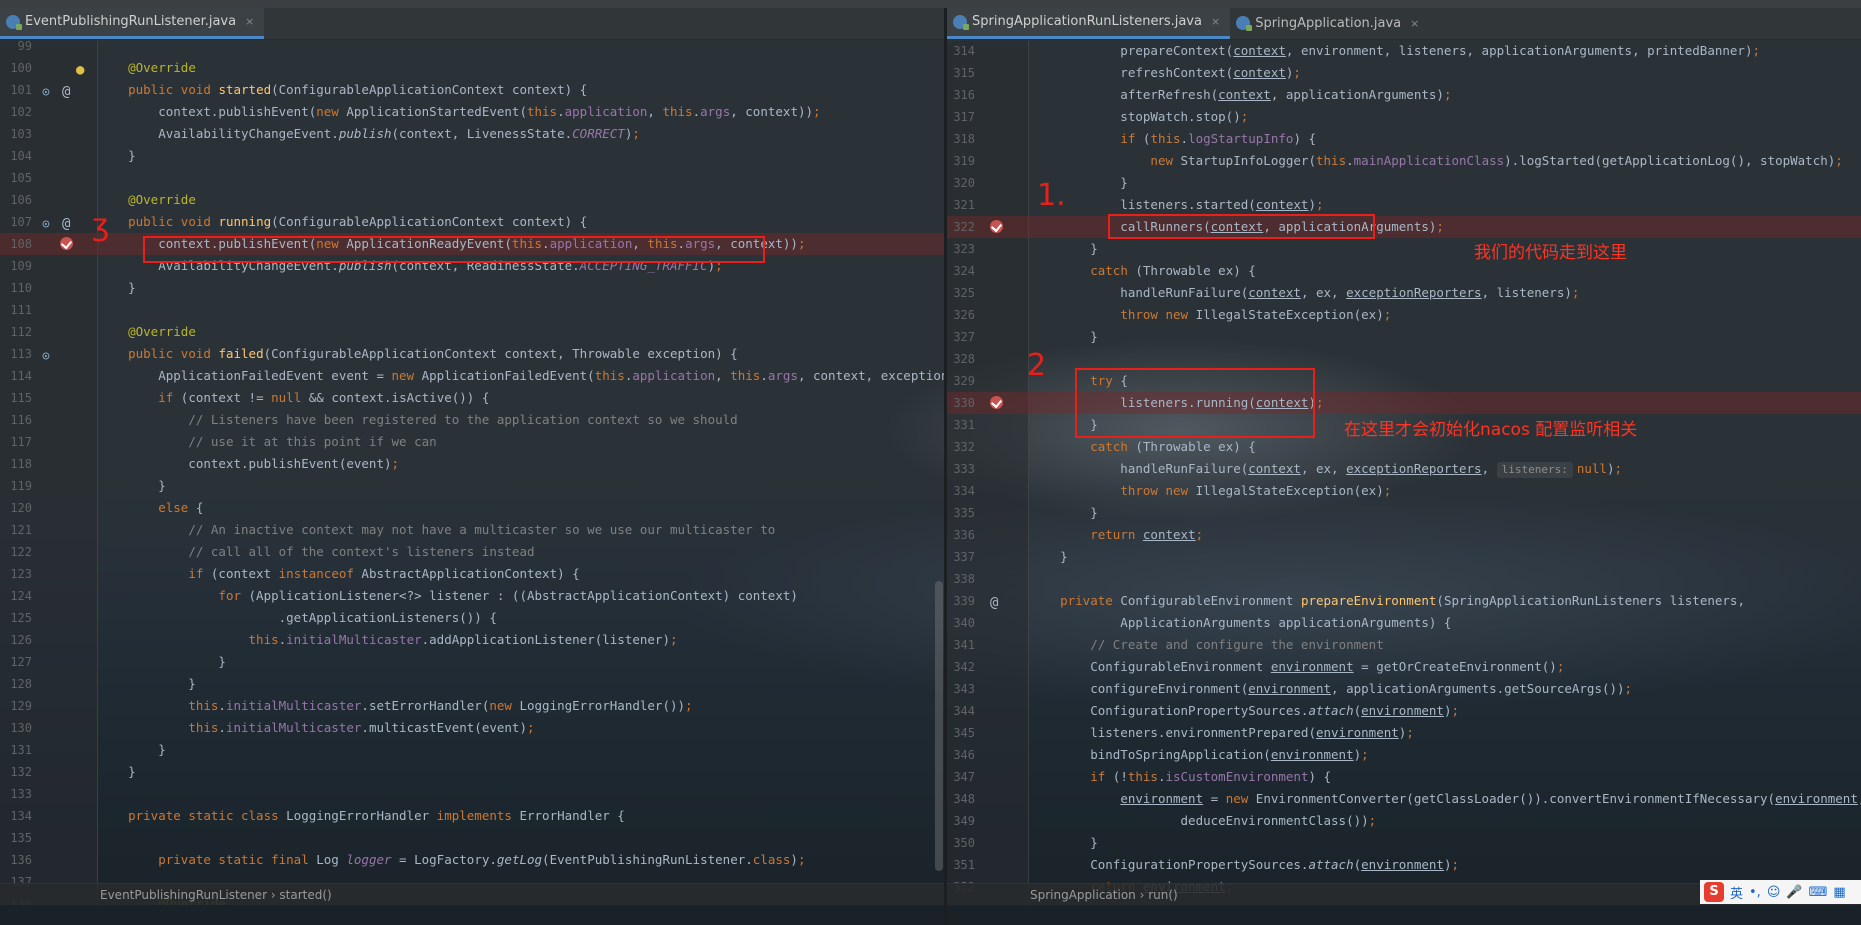  Describe the element at coordinates (16, 684) in the screenshot. I see `line-number: 128` at that location.